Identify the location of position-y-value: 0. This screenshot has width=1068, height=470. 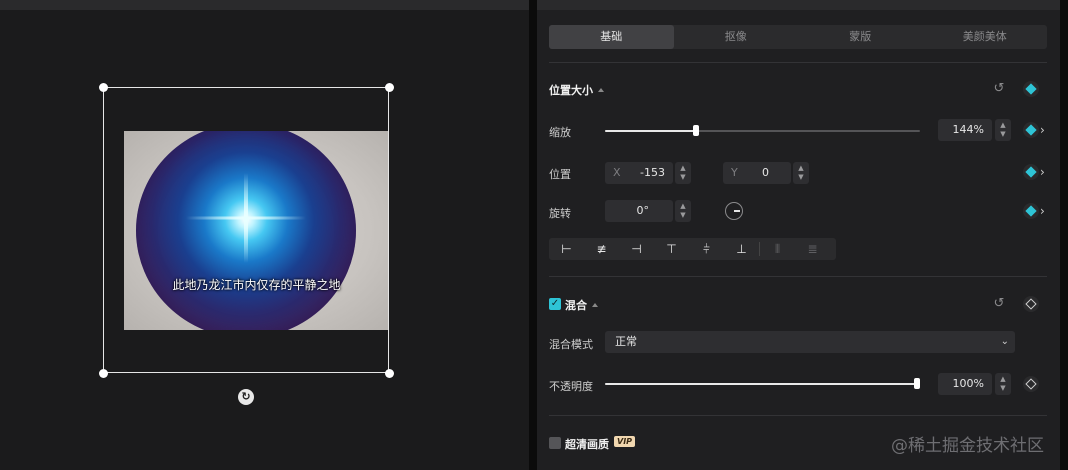
(765, 172).